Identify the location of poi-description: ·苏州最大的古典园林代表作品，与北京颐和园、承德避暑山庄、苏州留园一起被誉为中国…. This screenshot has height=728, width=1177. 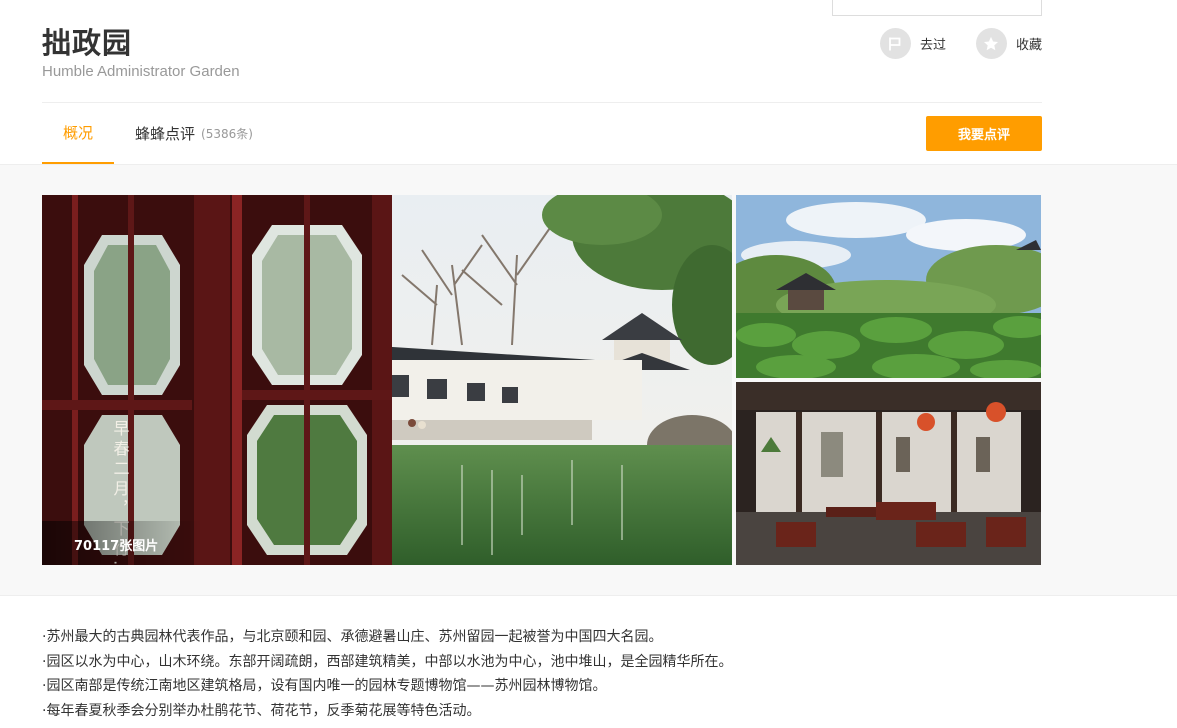
(542, 674).